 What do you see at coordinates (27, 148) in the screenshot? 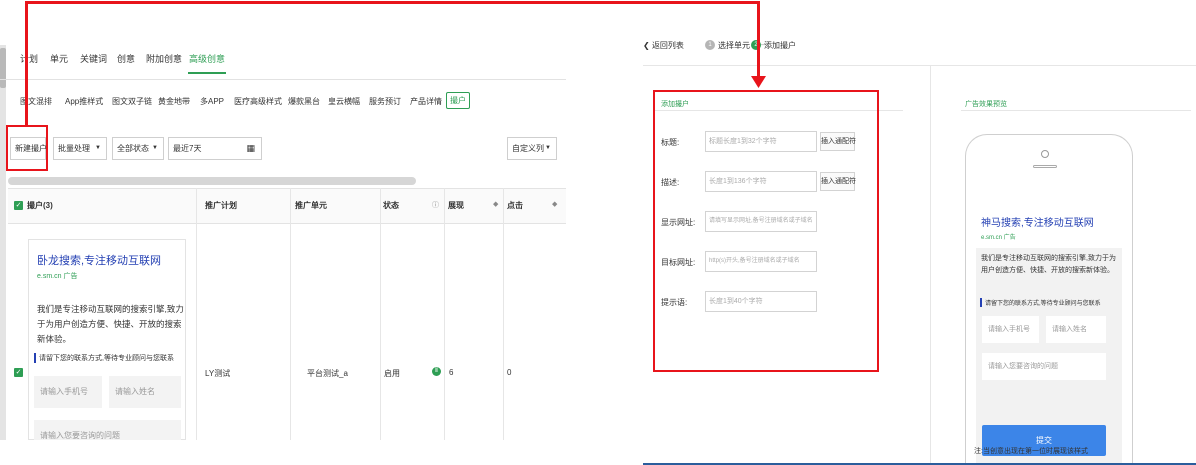
I see `annotation-highlight-new-button` at bounding box center [27, 148].